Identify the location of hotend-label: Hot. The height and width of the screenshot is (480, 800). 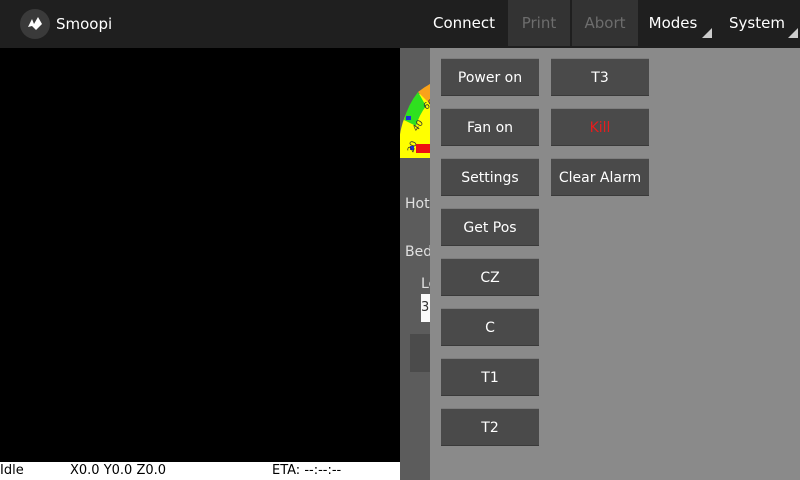
(417, 204).